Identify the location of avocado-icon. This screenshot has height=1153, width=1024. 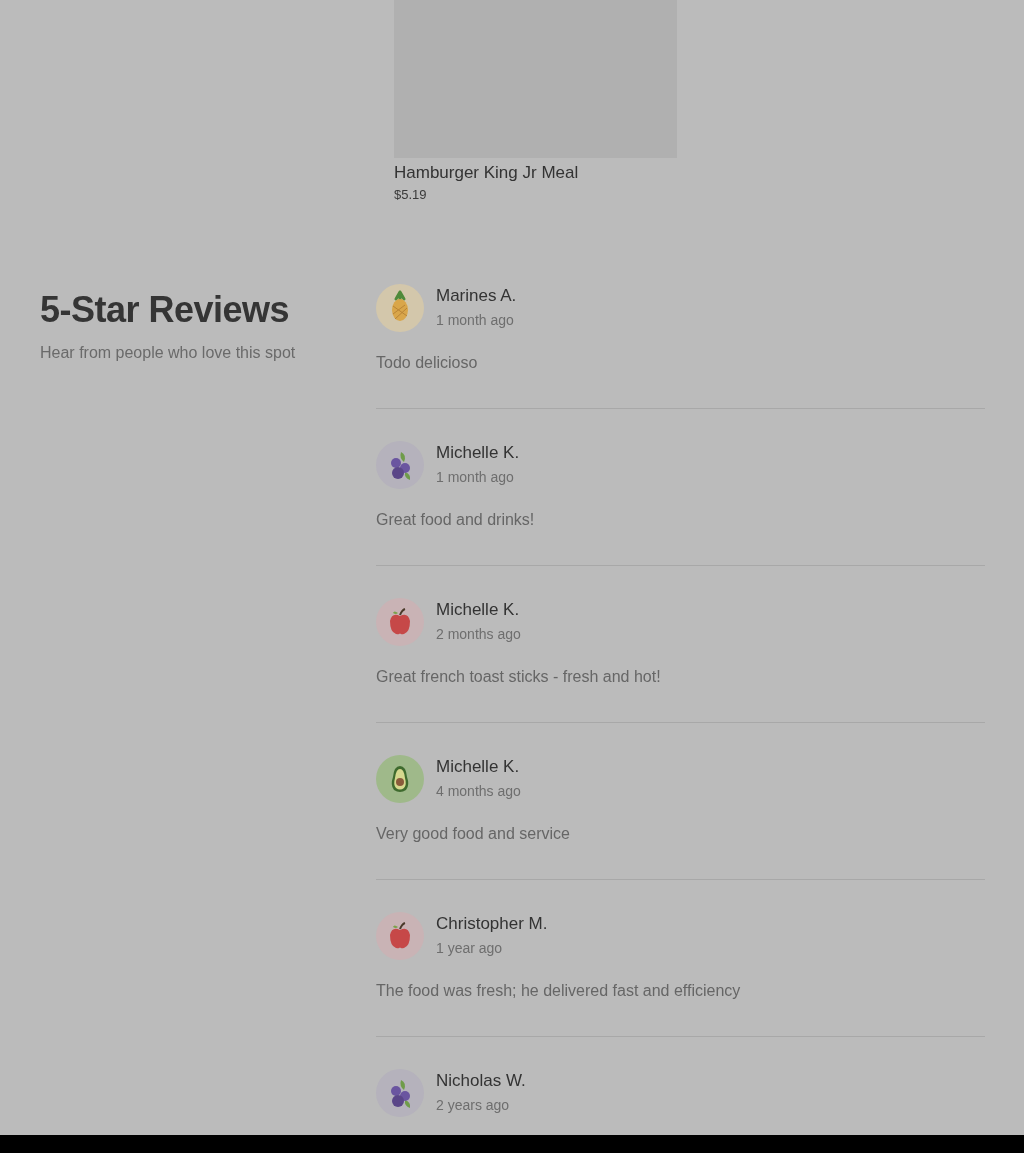
(400, 779).